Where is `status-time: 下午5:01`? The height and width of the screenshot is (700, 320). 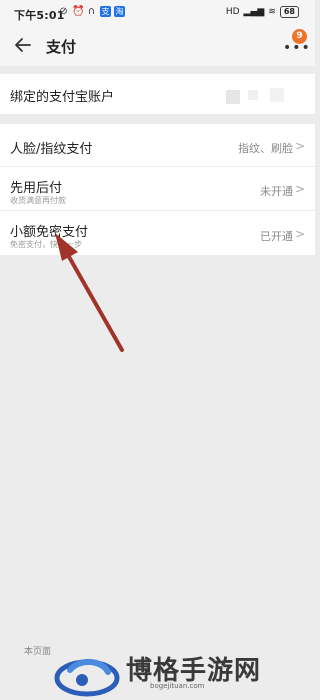
status-time: 下午5:01 is located at coordinates (39, 15).